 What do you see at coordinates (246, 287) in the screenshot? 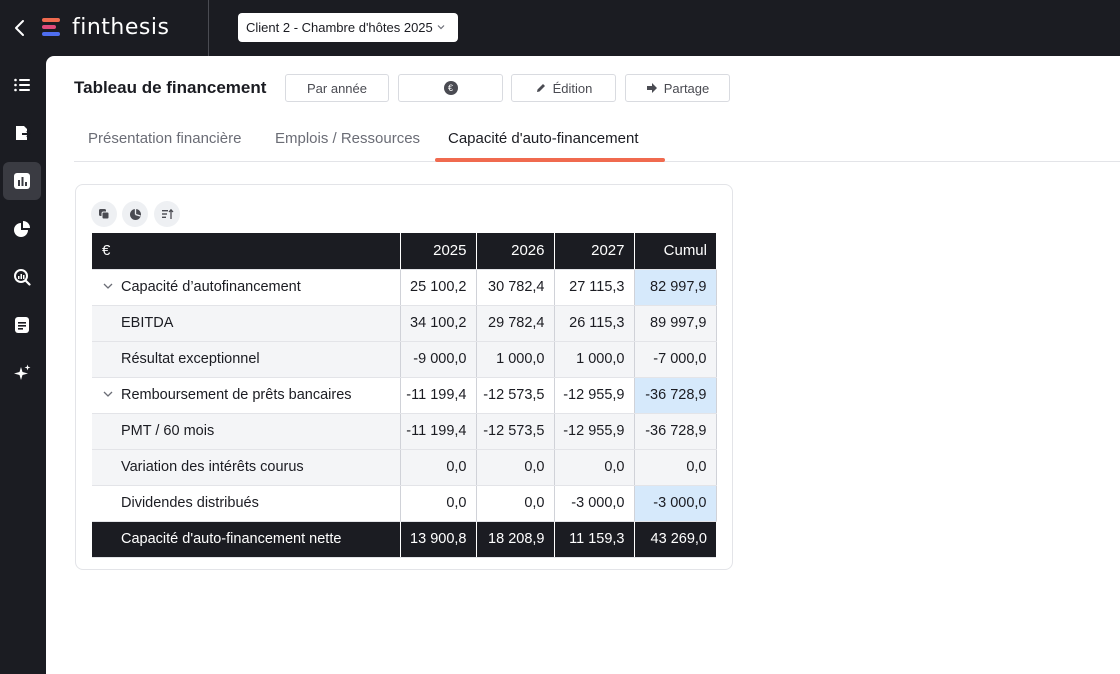
I see `row-label: Capacité d’autofinancement` at bounding box center [246, 287].